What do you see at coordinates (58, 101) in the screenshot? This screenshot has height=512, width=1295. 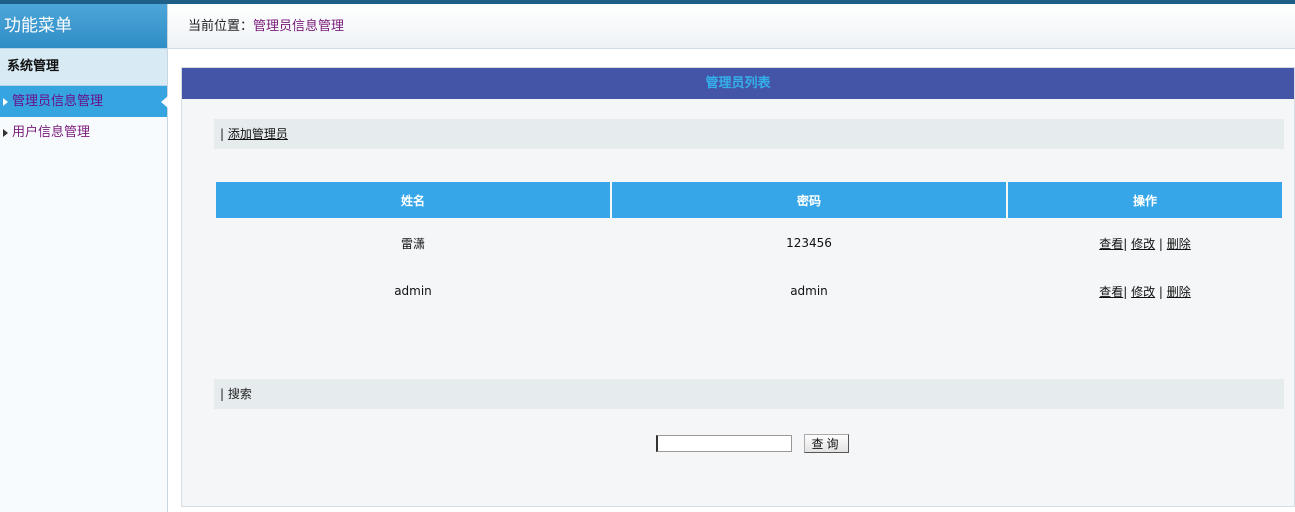 I see `sidebar-item-label: 管理员信息管理` at bounding box center [58, 101].